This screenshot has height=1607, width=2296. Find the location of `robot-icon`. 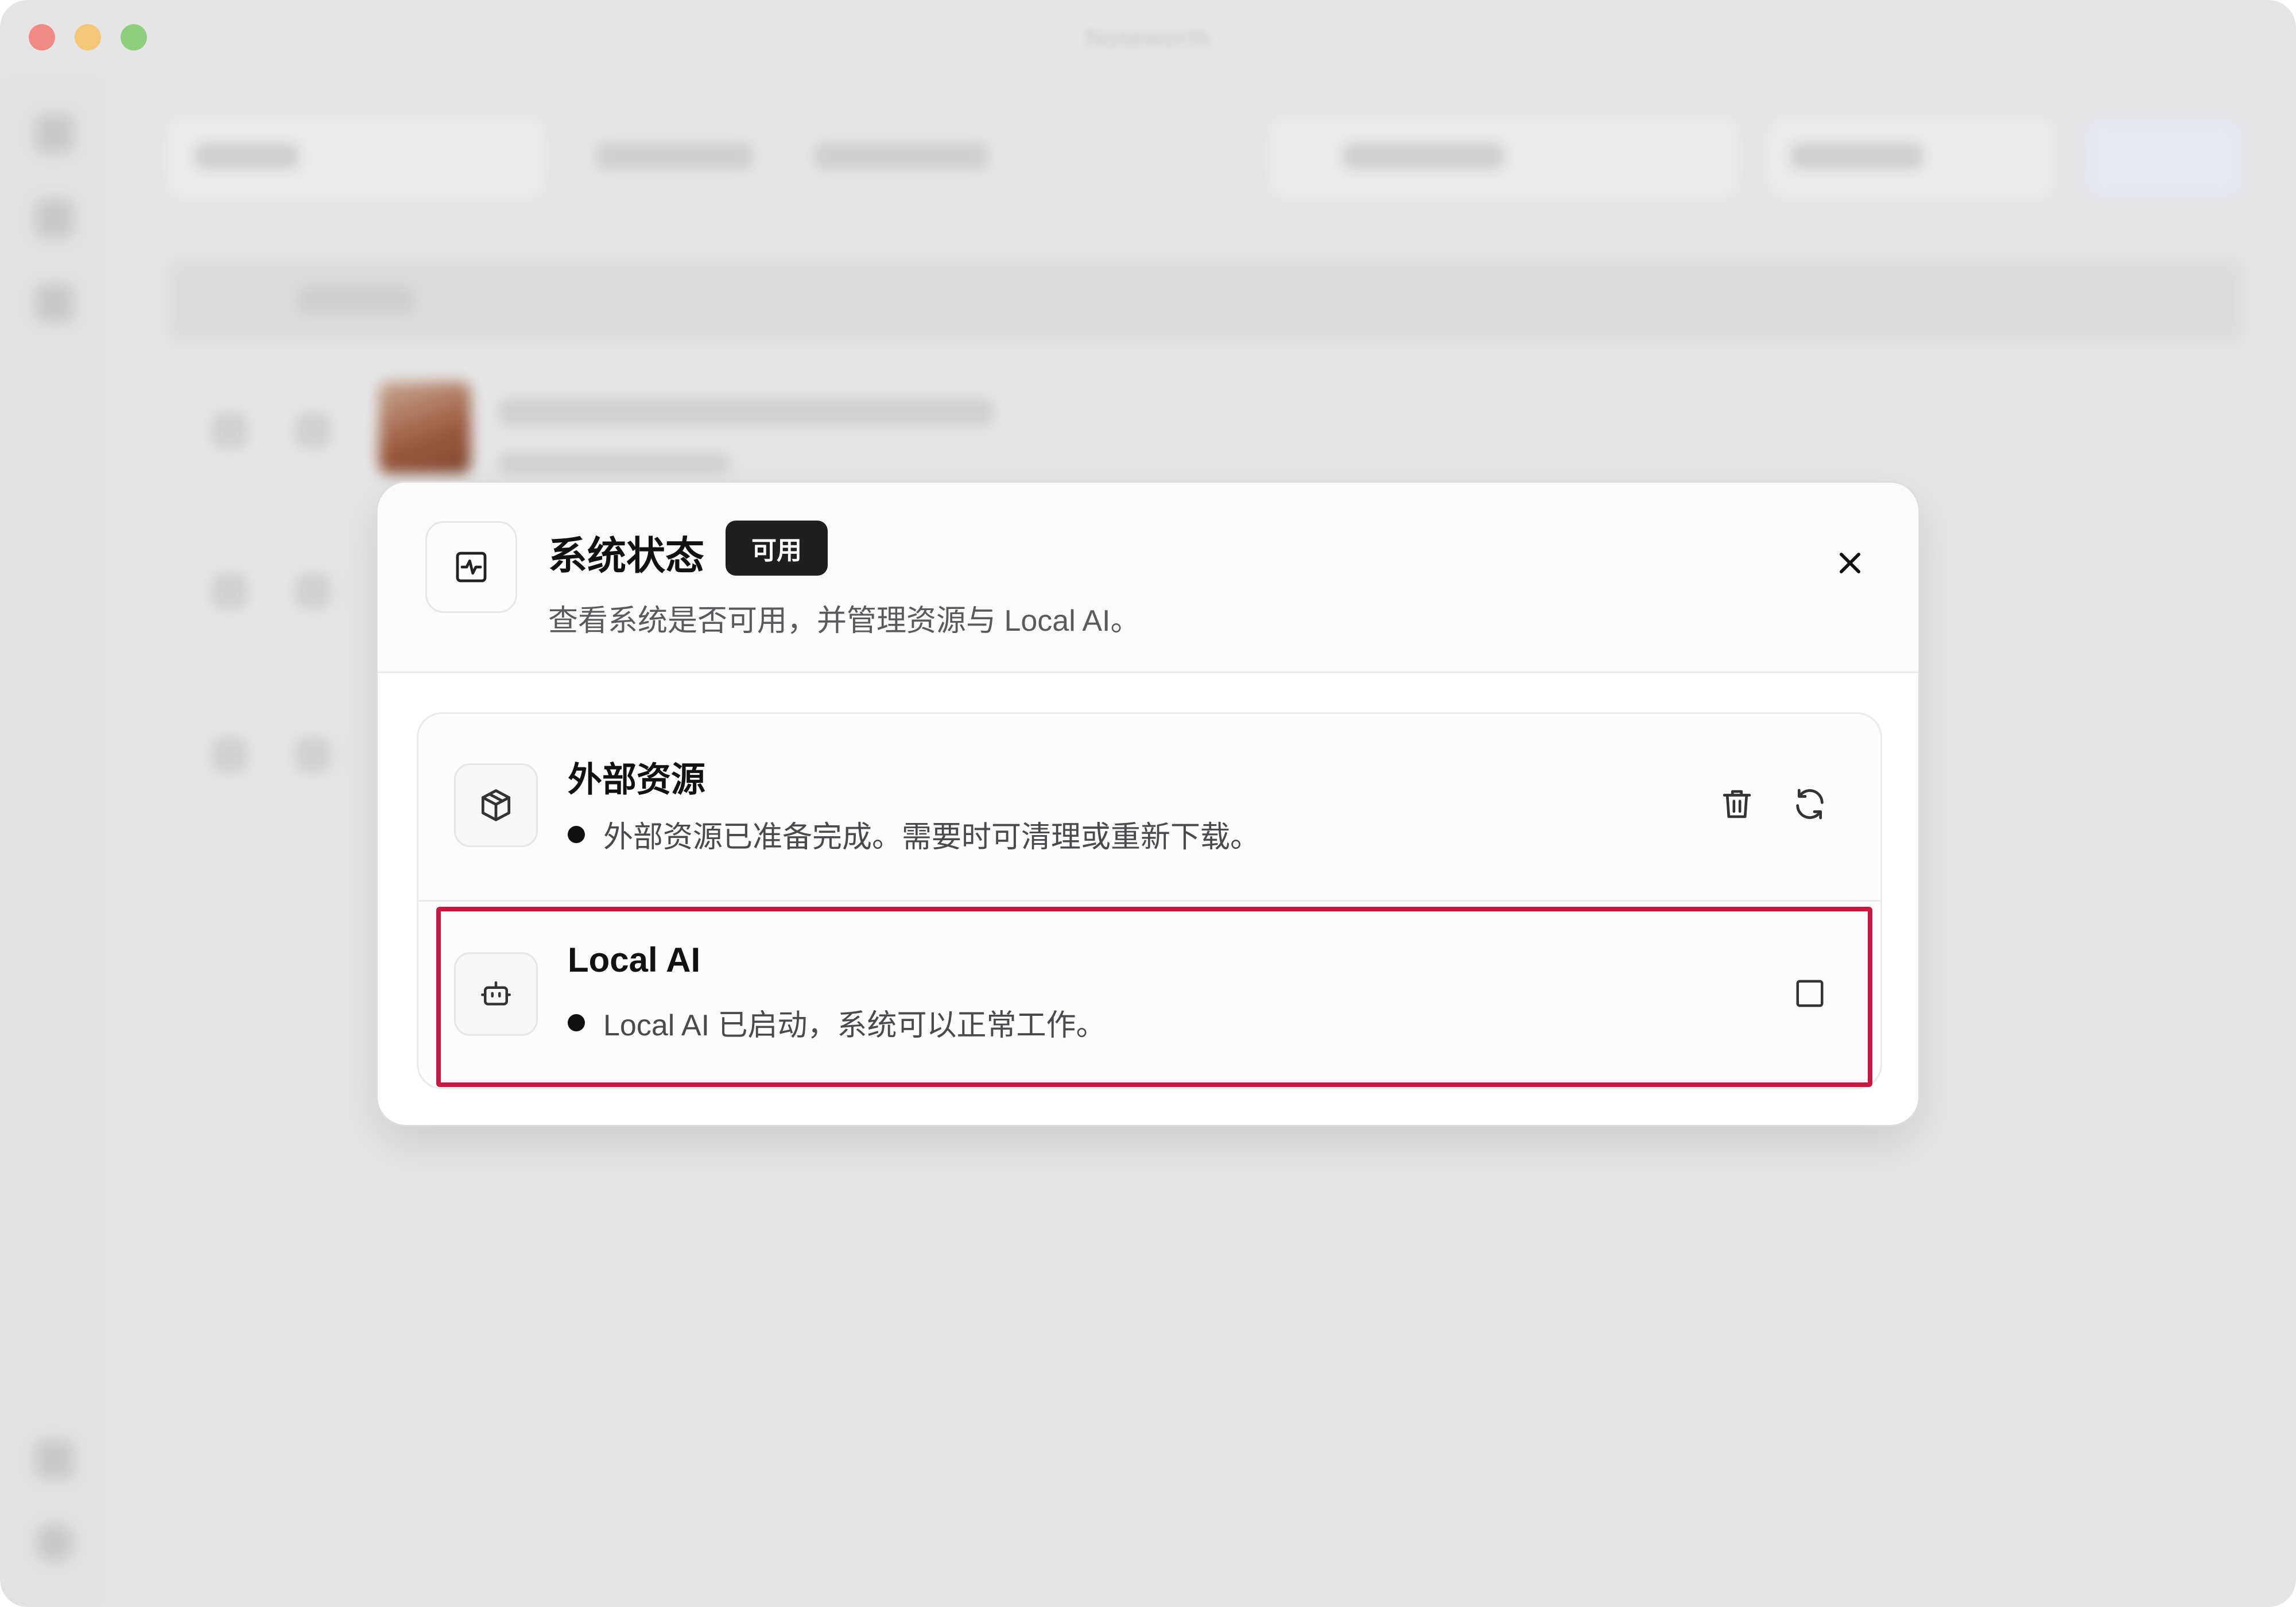

robot-icon is located at coordinates (496, 994).